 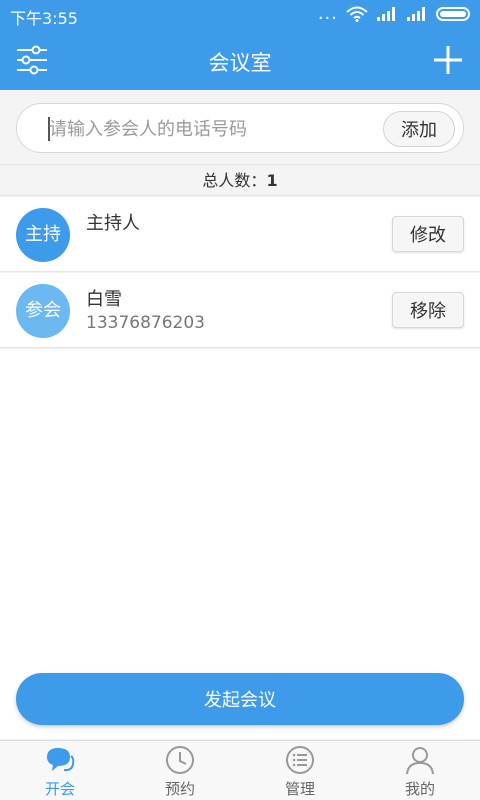 I want to click on participant-count-value: 1, so click(x=272, y=180).